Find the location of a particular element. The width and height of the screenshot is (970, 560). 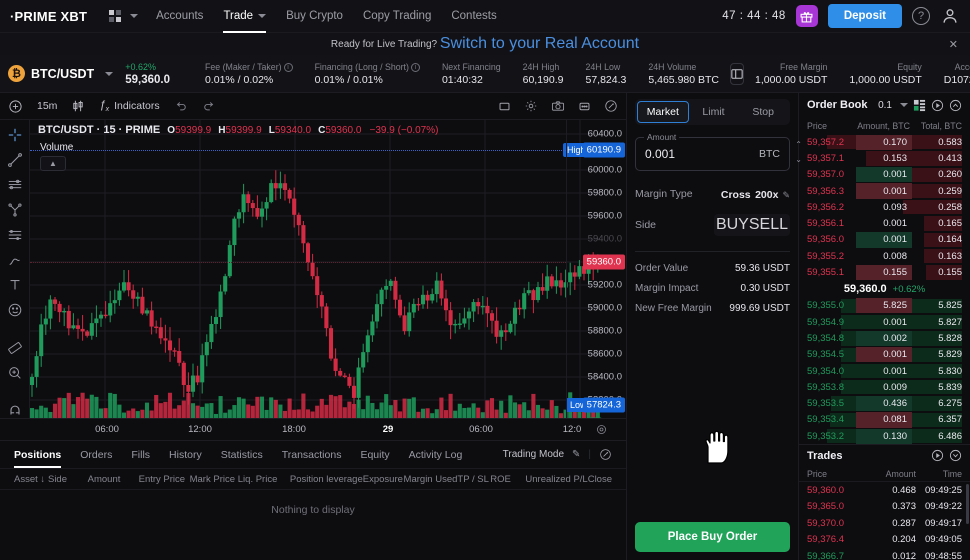

order-book-row: 59,354.9 0.001 5.827 is located at coordinates (884, 322).